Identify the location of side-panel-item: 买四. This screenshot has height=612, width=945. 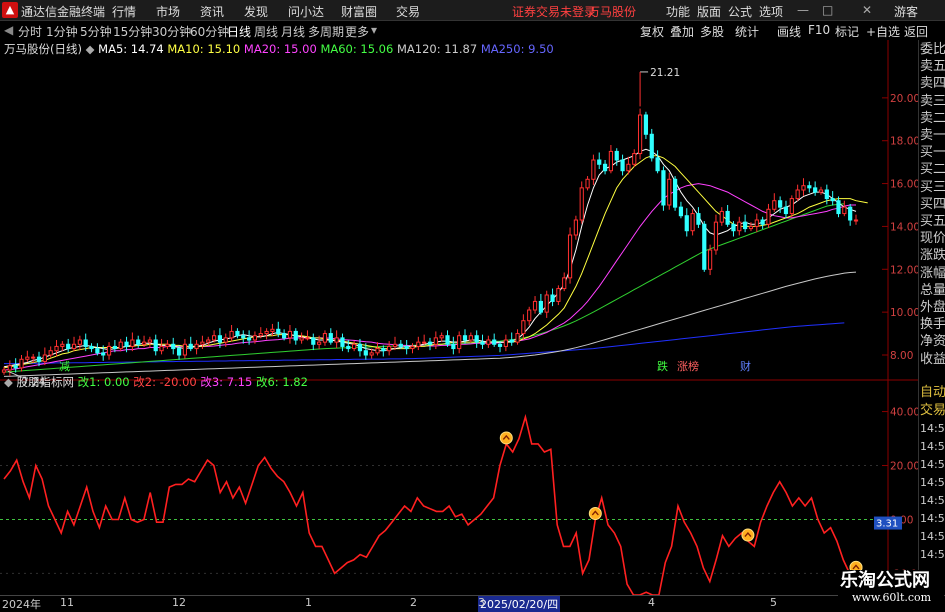
(932, 204).